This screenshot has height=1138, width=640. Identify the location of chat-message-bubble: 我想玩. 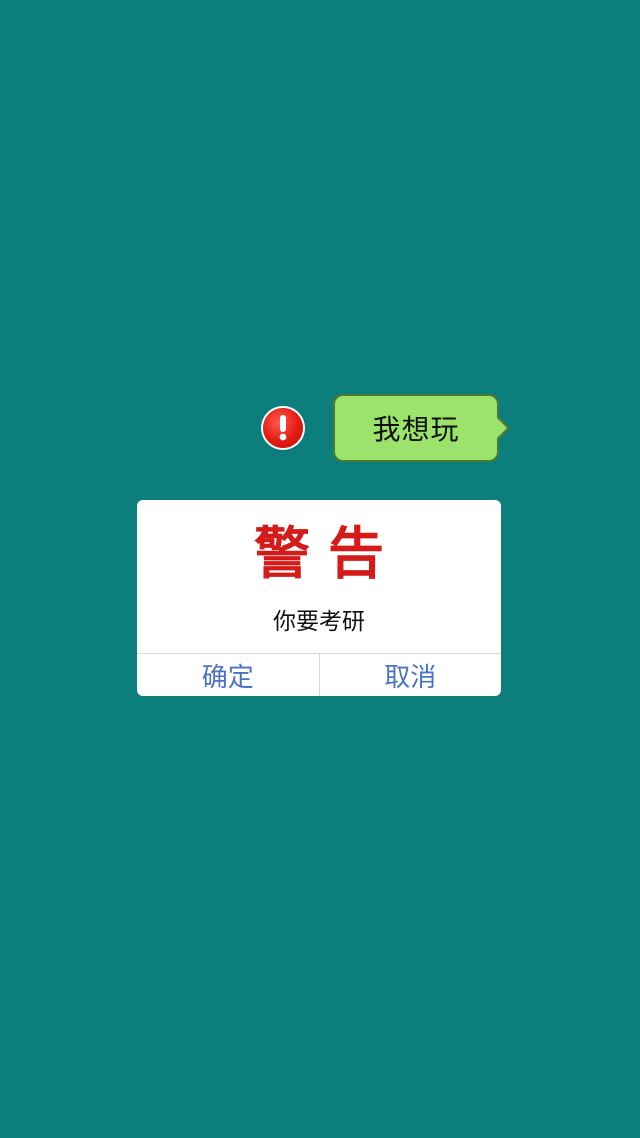
(416, 428).